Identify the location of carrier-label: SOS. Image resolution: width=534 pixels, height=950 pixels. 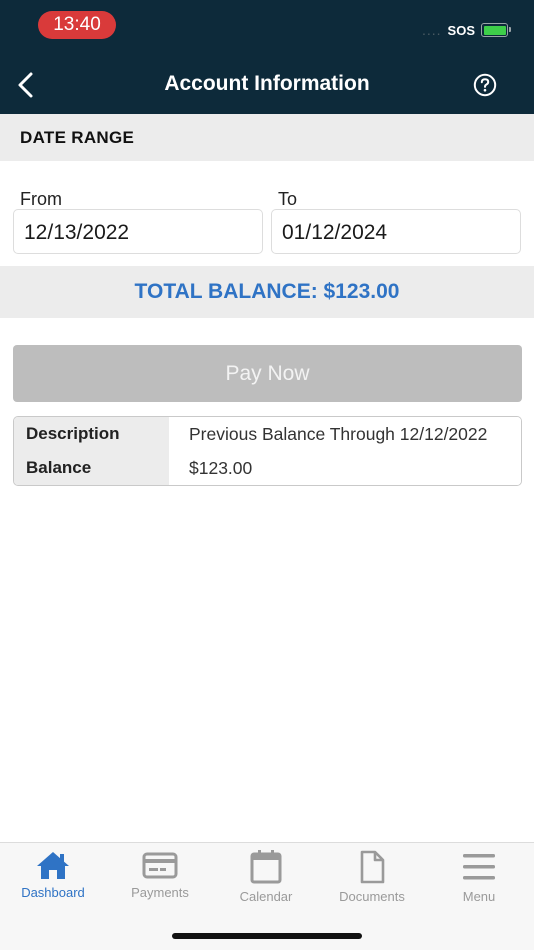
(461, 30).